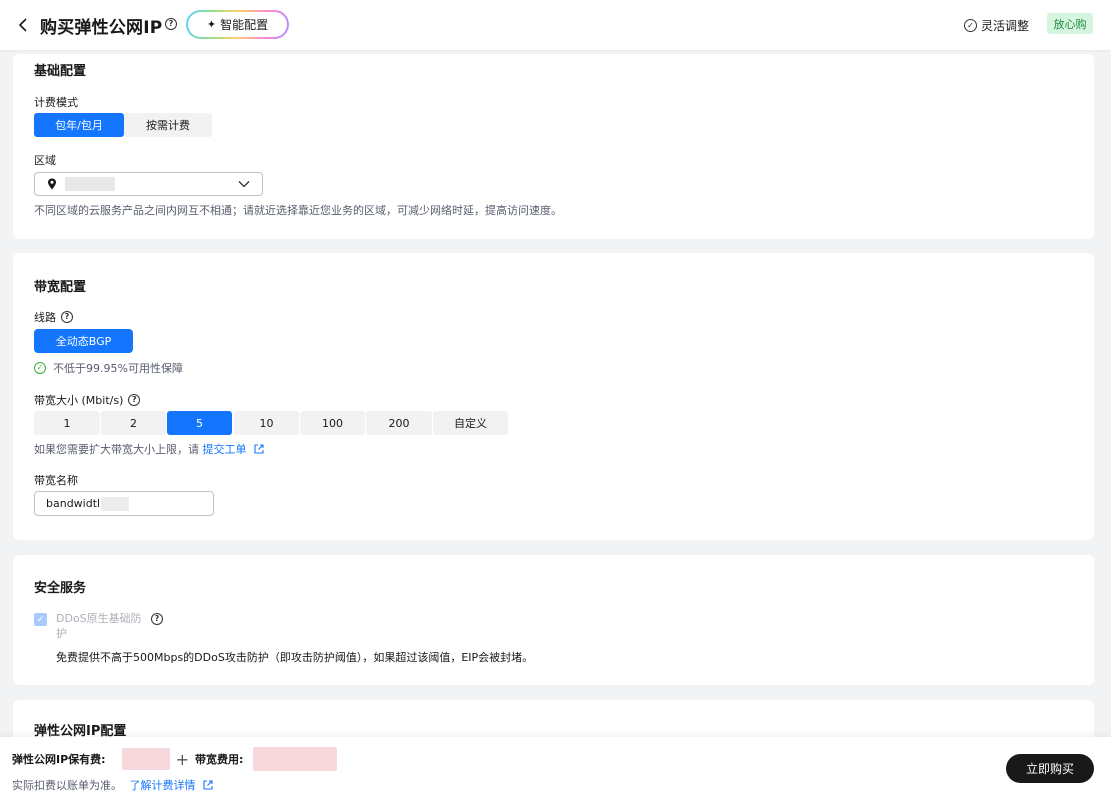 The image size is (1111, 801). What do you see at coordinates (59, 759) in the screenshot?
I see `eip-fee-label: 弹性公网IP保有费:` at bounding box center [59, 759].